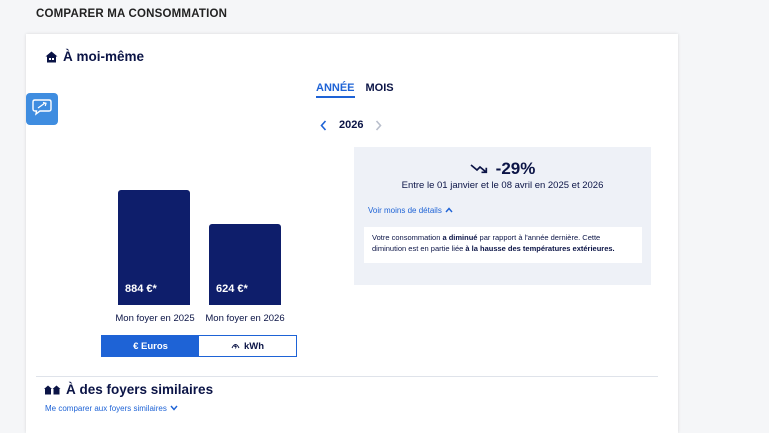  I want to click on kwh-option-label: kWh, so click(254, 346).